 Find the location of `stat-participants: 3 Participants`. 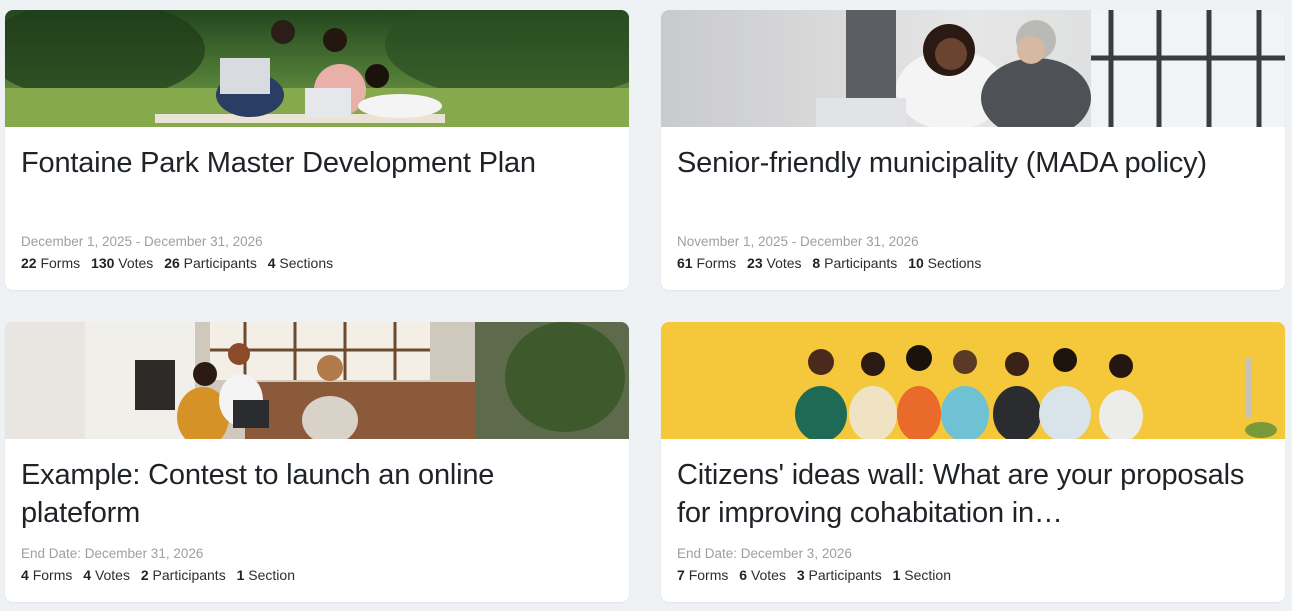

stat-participants: 3 Participants is located at coordinates (839, 575).